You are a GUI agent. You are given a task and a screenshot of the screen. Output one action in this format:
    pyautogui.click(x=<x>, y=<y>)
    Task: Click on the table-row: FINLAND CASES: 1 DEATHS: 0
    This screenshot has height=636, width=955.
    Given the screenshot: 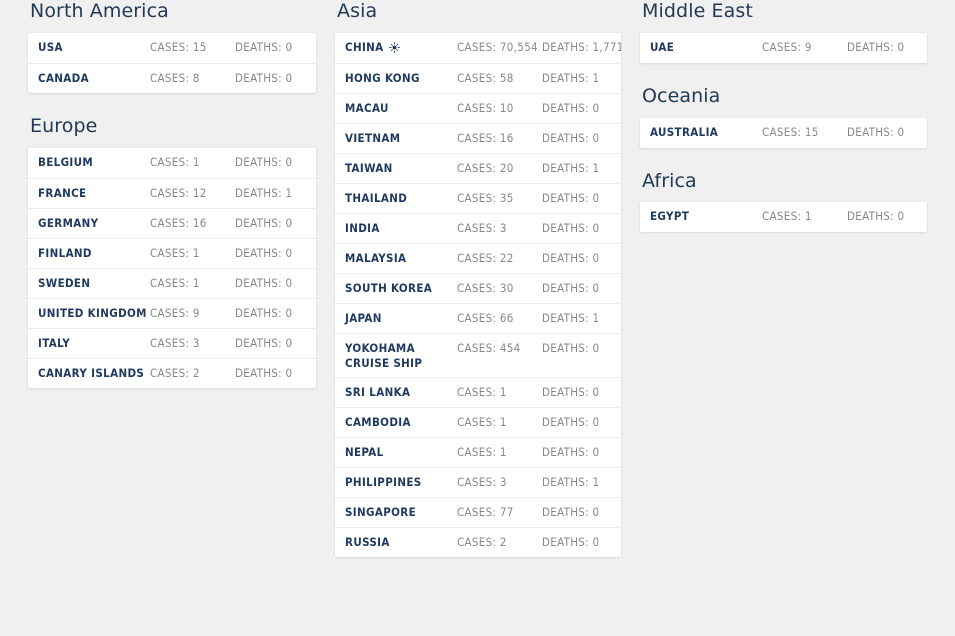 What is the action you would take?
    pyautogui.click(x=172, y=252)
    